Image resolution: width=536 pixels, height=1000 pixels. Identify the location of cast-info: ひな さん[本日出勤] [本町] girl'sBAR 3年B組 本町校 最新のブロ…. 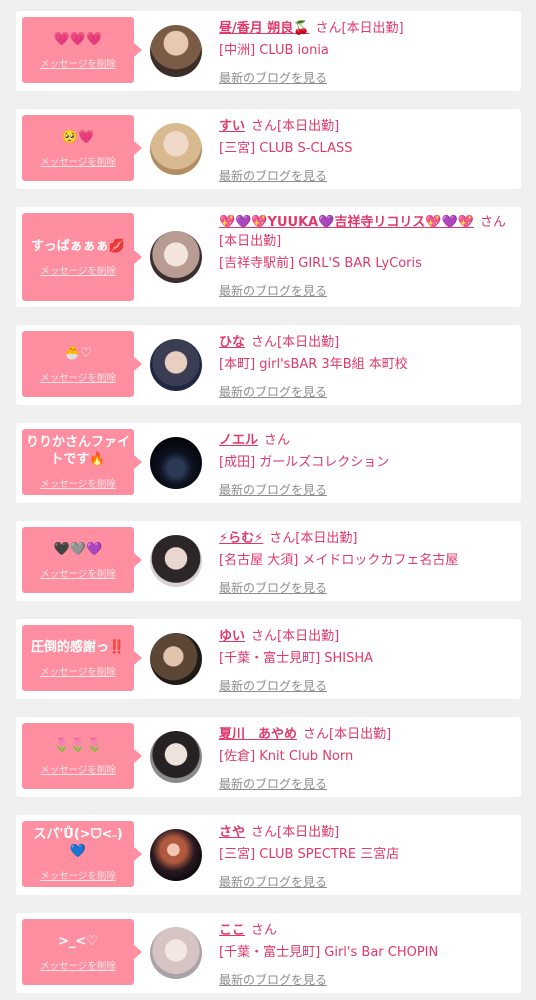
(367, 366).